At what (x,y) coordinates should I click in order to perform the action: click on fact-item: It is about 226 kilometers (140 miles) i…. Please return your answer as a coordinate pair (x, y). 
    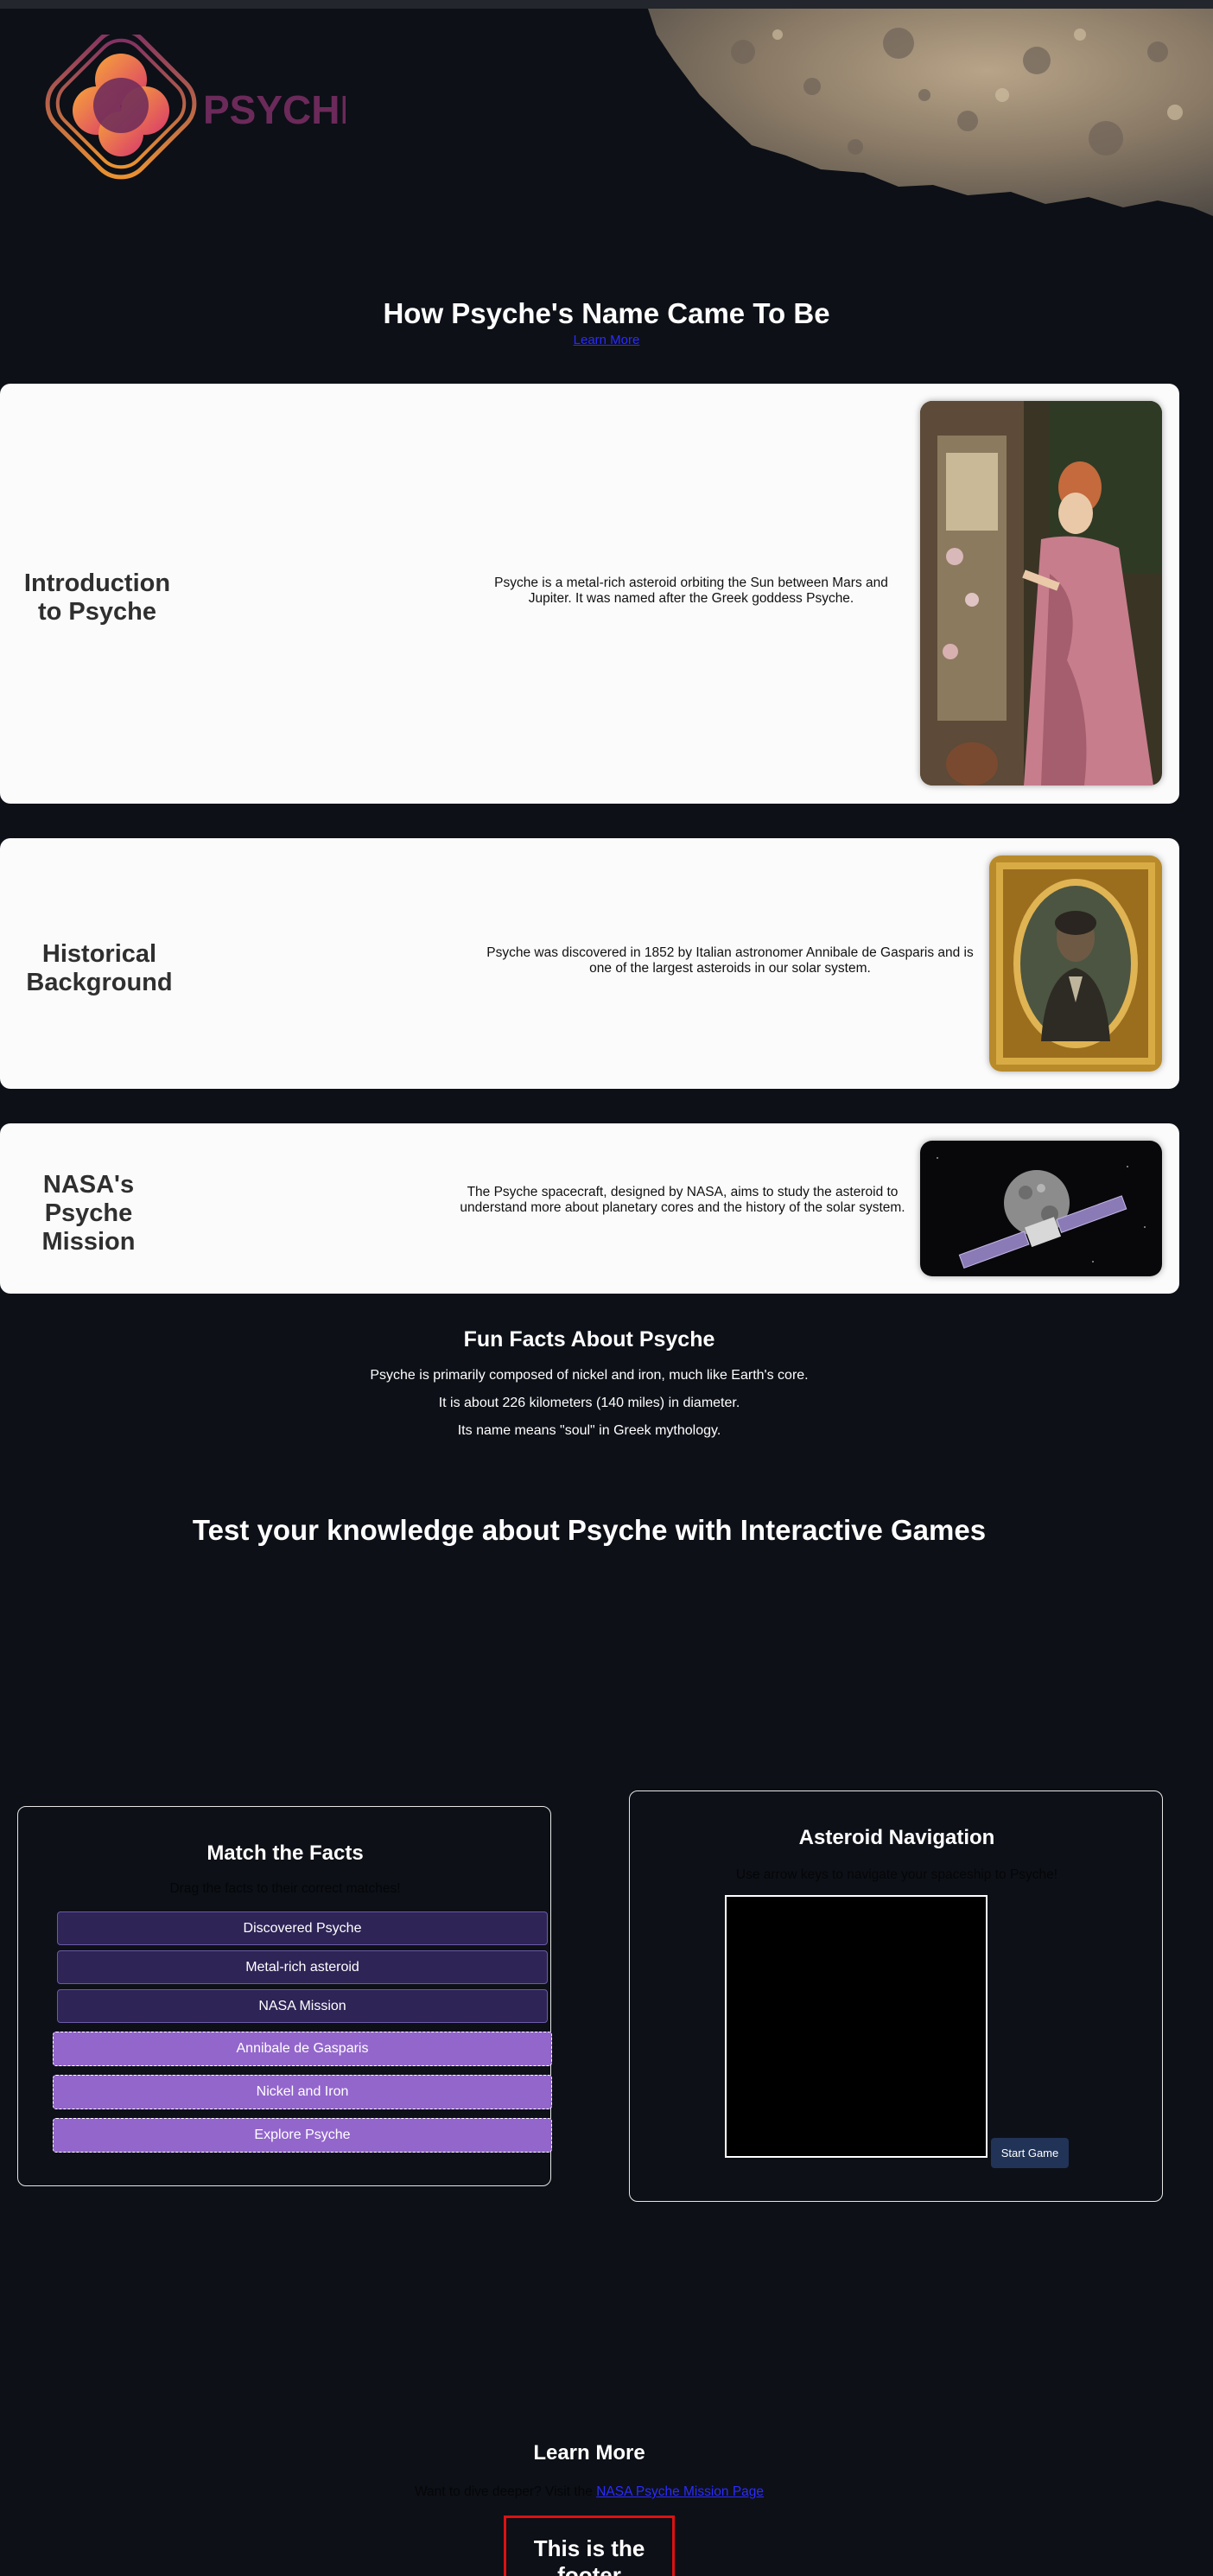
    Looking at the image, I should click on (589, 1403).